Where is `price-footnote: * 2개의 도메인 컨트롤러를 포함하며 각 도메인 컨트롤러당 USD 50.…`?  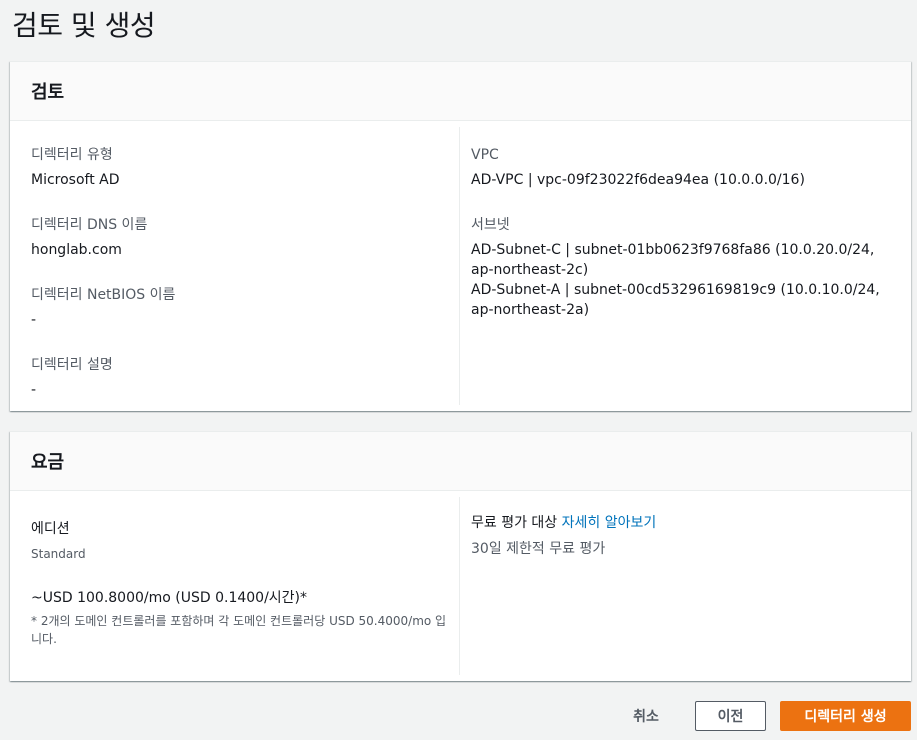 price-footnote: * 2개의 도메인 컨트롤러를 포함하며 각 도메인 컨트롤러당 USD 50.… is located at coordinates (239, 630).